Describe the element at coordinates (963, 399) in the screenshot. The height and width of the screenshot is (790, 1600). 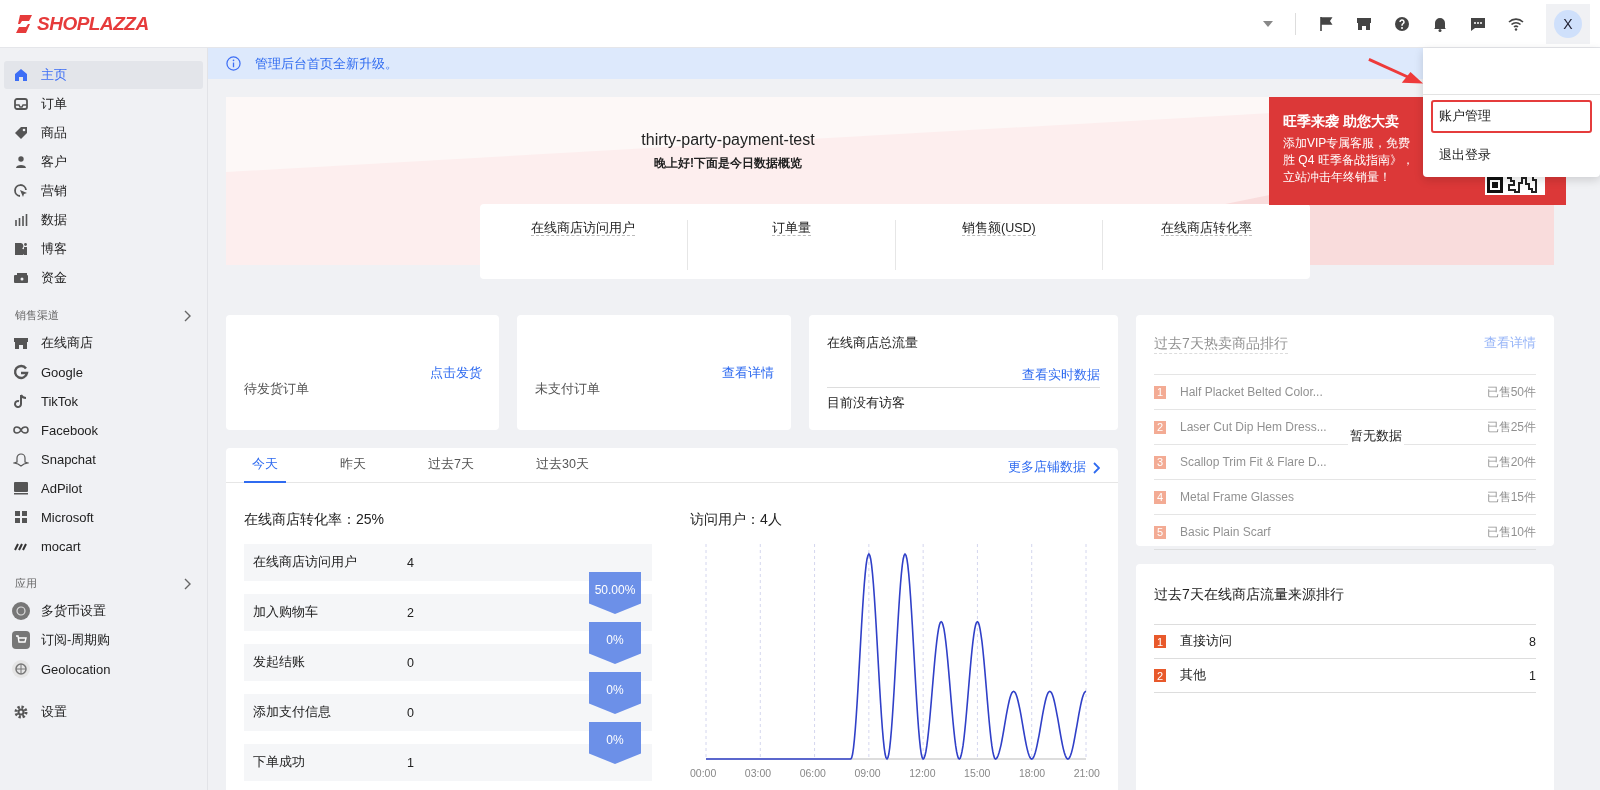
I see `card-note: 目前没有访客` at that location.